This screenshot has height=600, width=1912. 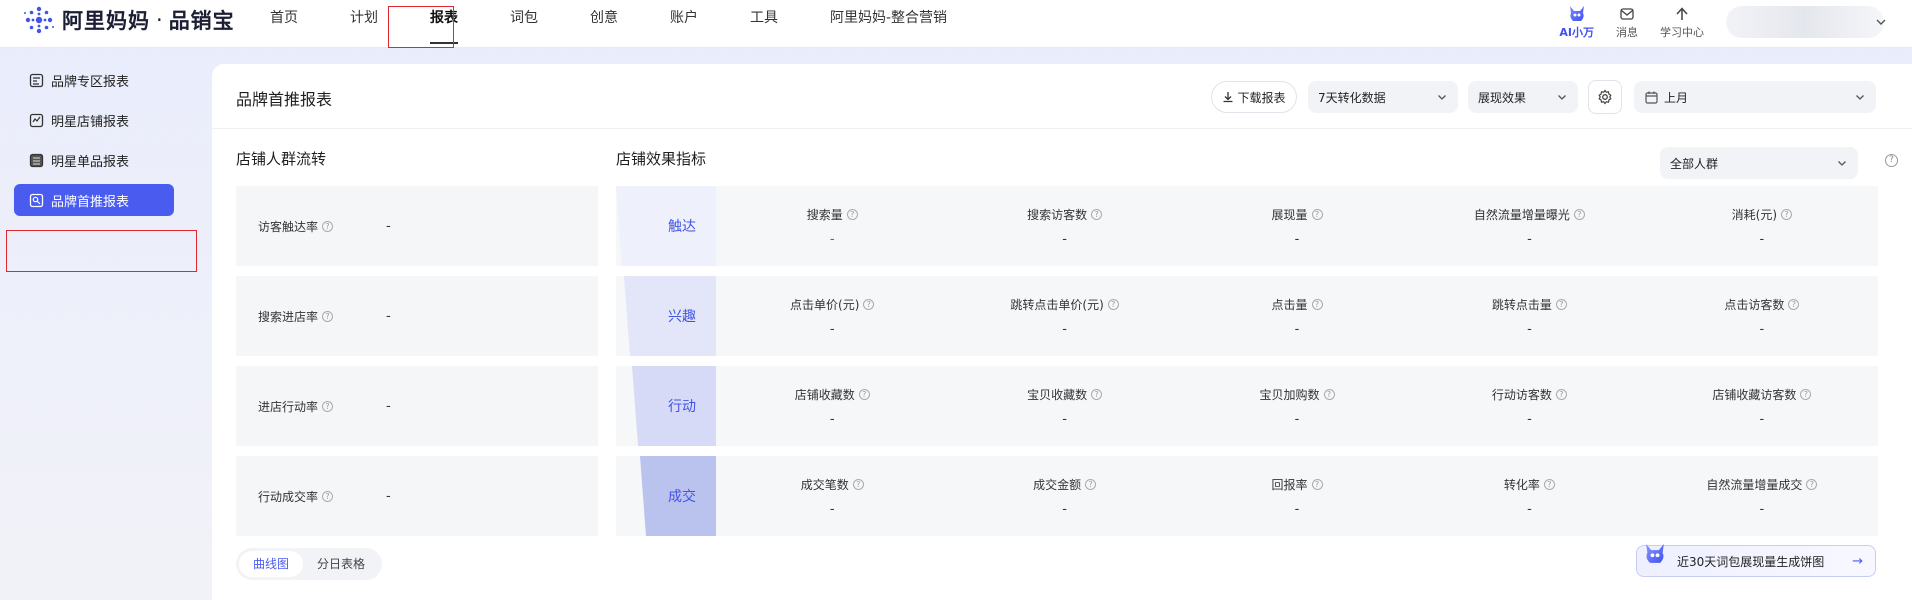 What do you see at coordinates (1762, 496) in the screenshot?
I see `metric-cell: 自然流量增量成交? -` at bounding box center [1762, 496].